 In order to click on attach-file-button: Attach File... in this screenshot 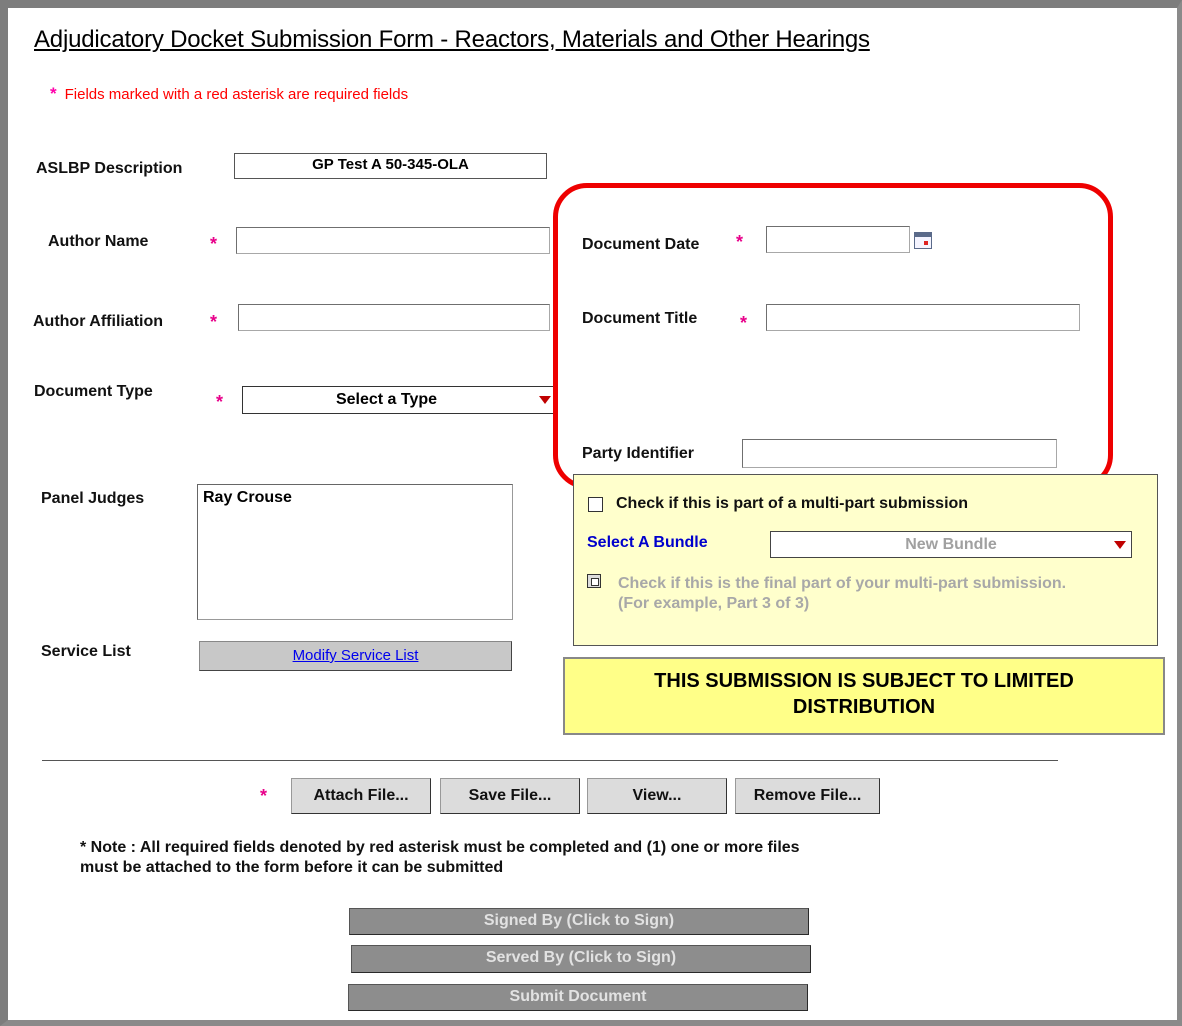, I will do `click(361, 796)`.